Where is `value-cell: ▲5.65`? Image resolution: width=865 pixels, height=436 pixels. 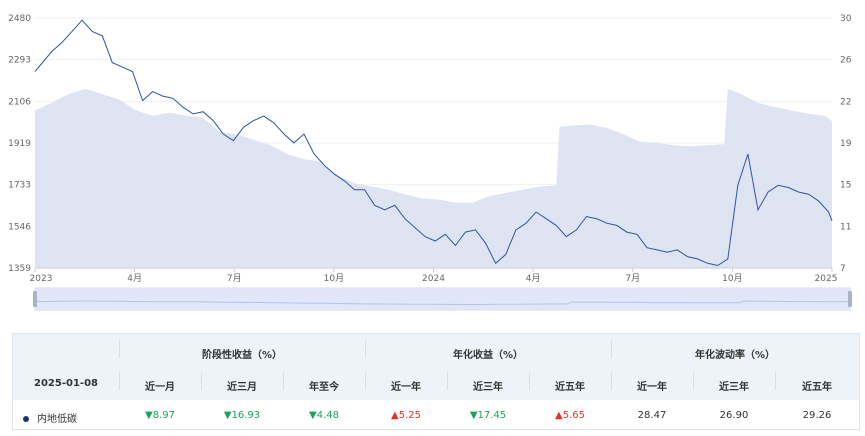
value-cell: ▲5.65 is located at coordinates (570, 415).